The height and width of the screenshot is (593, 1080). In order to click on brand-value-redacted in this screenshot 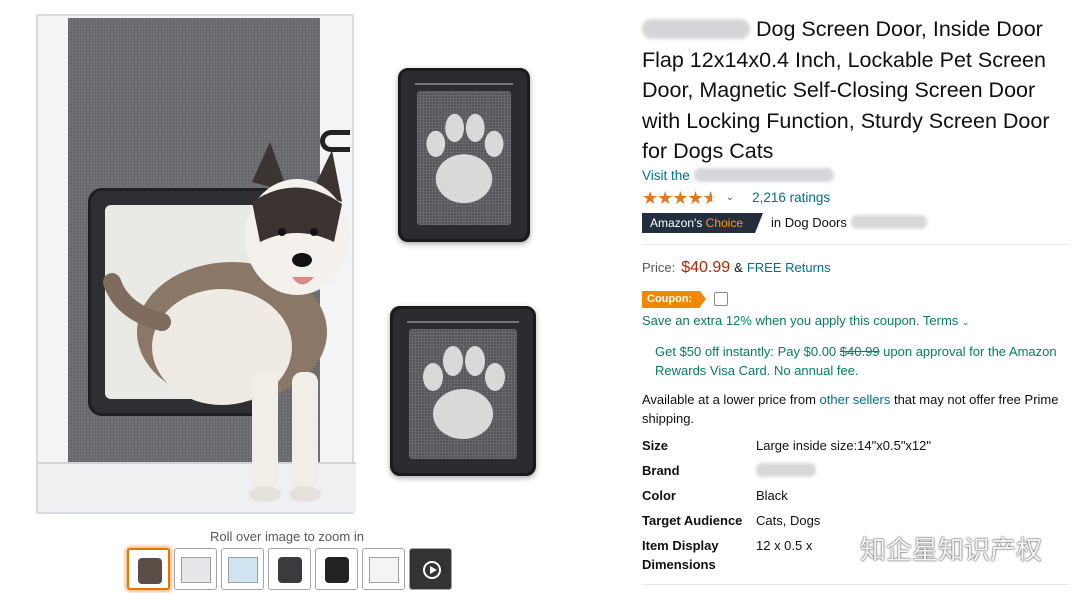, I will do `click(786, 469)`.